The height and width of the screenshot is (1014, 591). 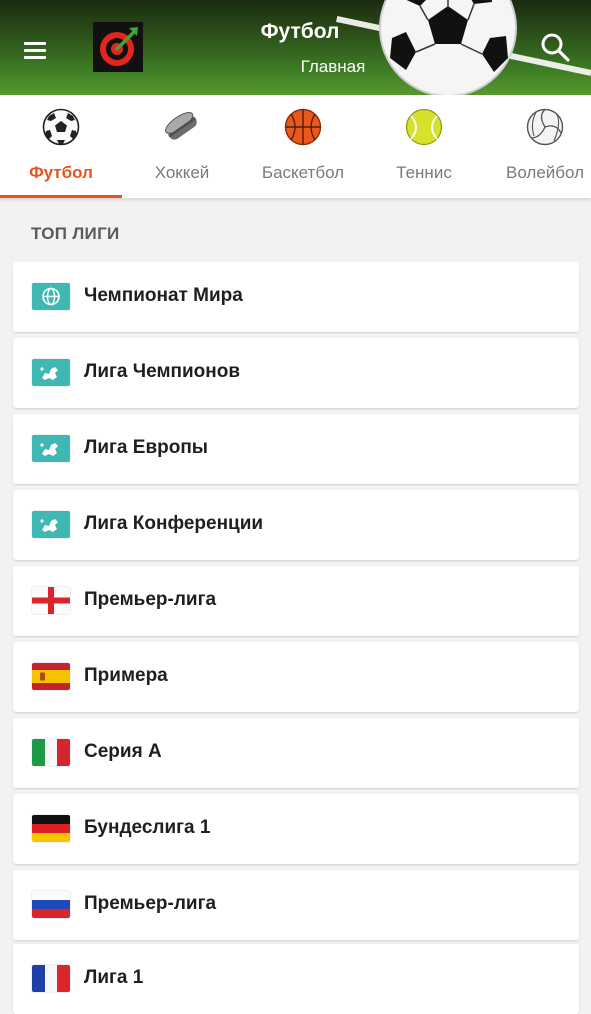 I want to click on tab-label: Футбол, so click(x=61, y=172).